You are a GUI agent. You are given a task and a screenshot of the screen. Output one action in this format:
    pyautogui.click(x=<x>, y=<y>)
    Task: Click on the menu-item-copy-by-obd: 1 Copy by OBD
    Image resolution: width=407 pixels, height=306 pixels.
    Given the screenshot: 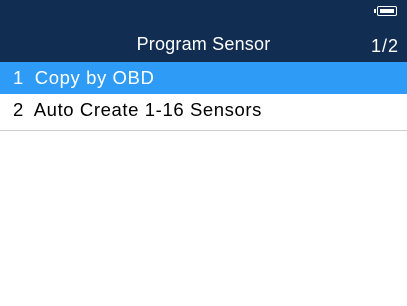 What is the action you would take?
    pyautogui.click(x=203, y=78)
    